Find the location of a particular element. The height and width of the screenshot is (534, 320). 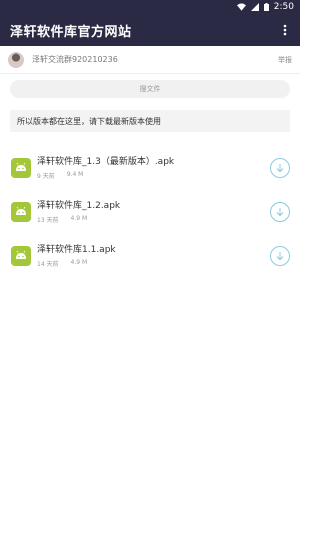

file-name: 泽轩软件库_1.2.apk is located at coordinates (79, 206).